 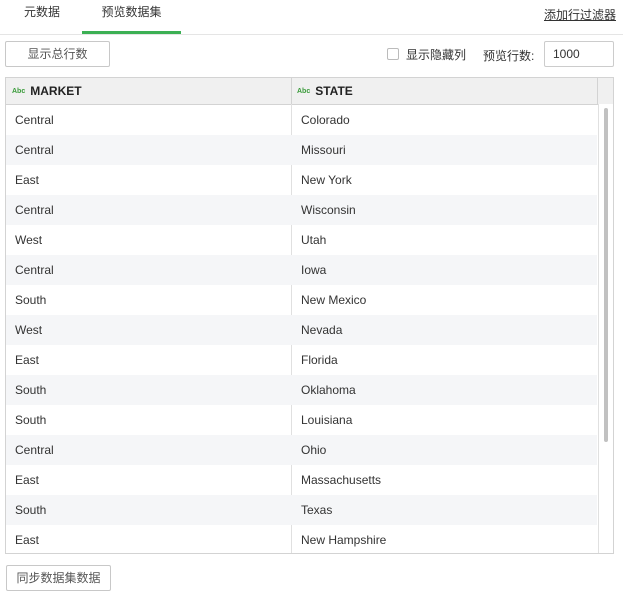 What do you see at coordinates (327, 420) in the screenshot?
I see `cell-state: Louisiana` at bounding box center [327, 420].